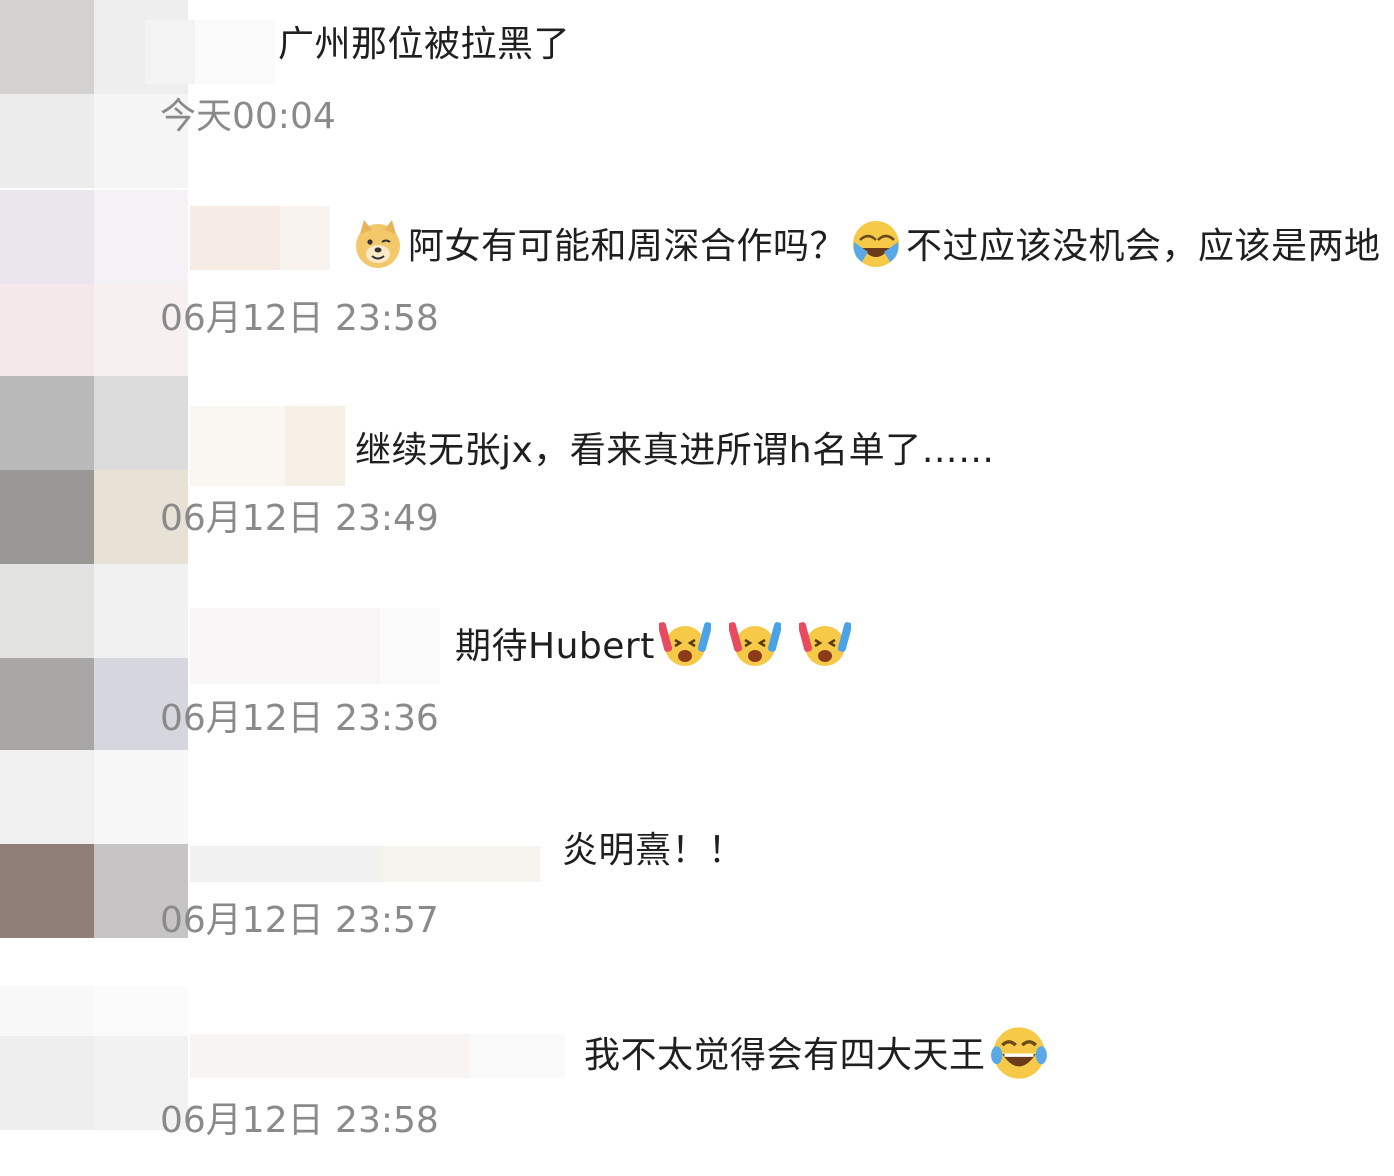 This screenshot has height=1176, width=1394. Describe the element at coordinates (299, 518) in the screenshot. I see `comment-timestamp: 06月12日 23:49` at that location.